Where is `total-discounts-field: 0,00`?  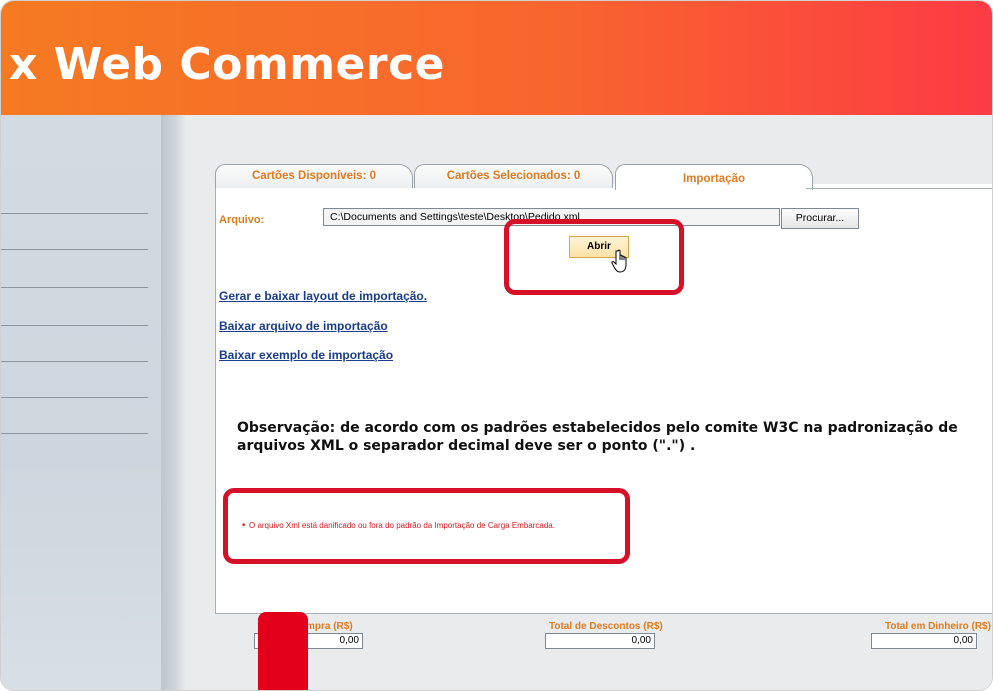
total-discounts-field: 0,00 is located at coordinates (600, 641).